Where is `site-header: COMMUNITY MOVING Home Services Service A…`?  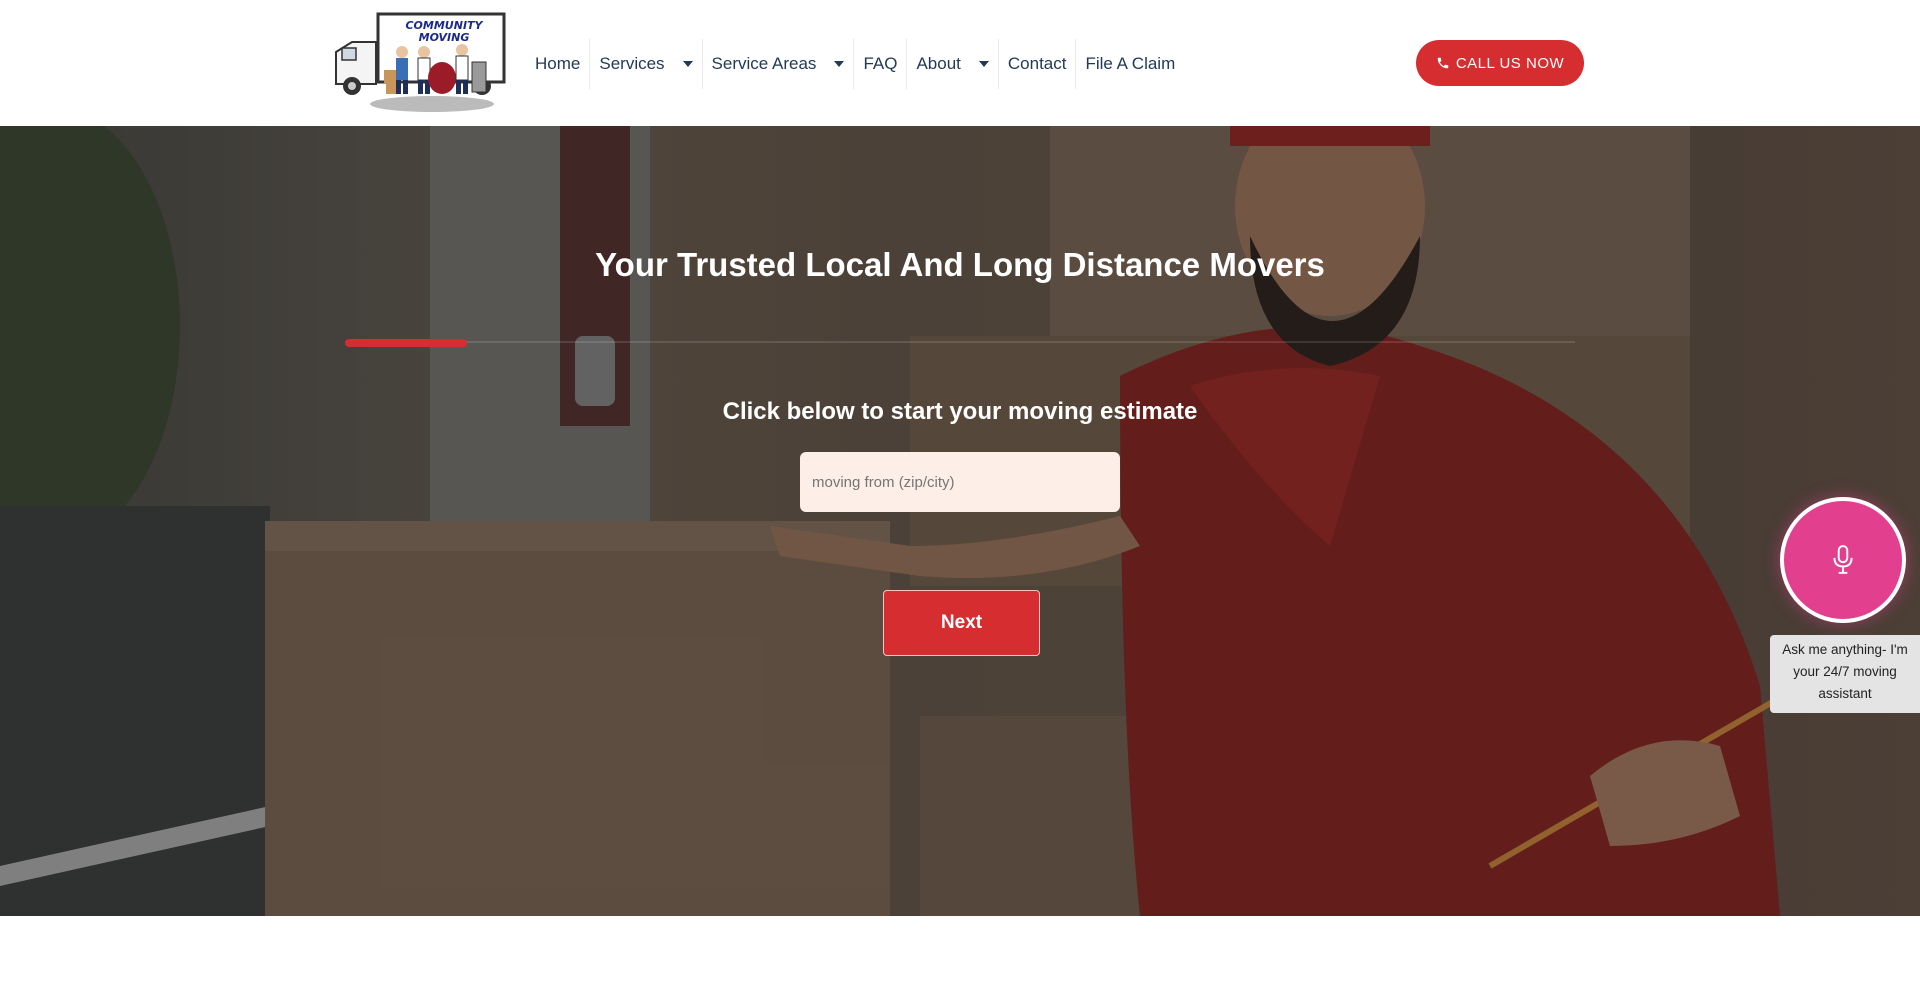
site-header: COMMUNITY MOVING Home Services Service A… is located at coordinates (960, 63).